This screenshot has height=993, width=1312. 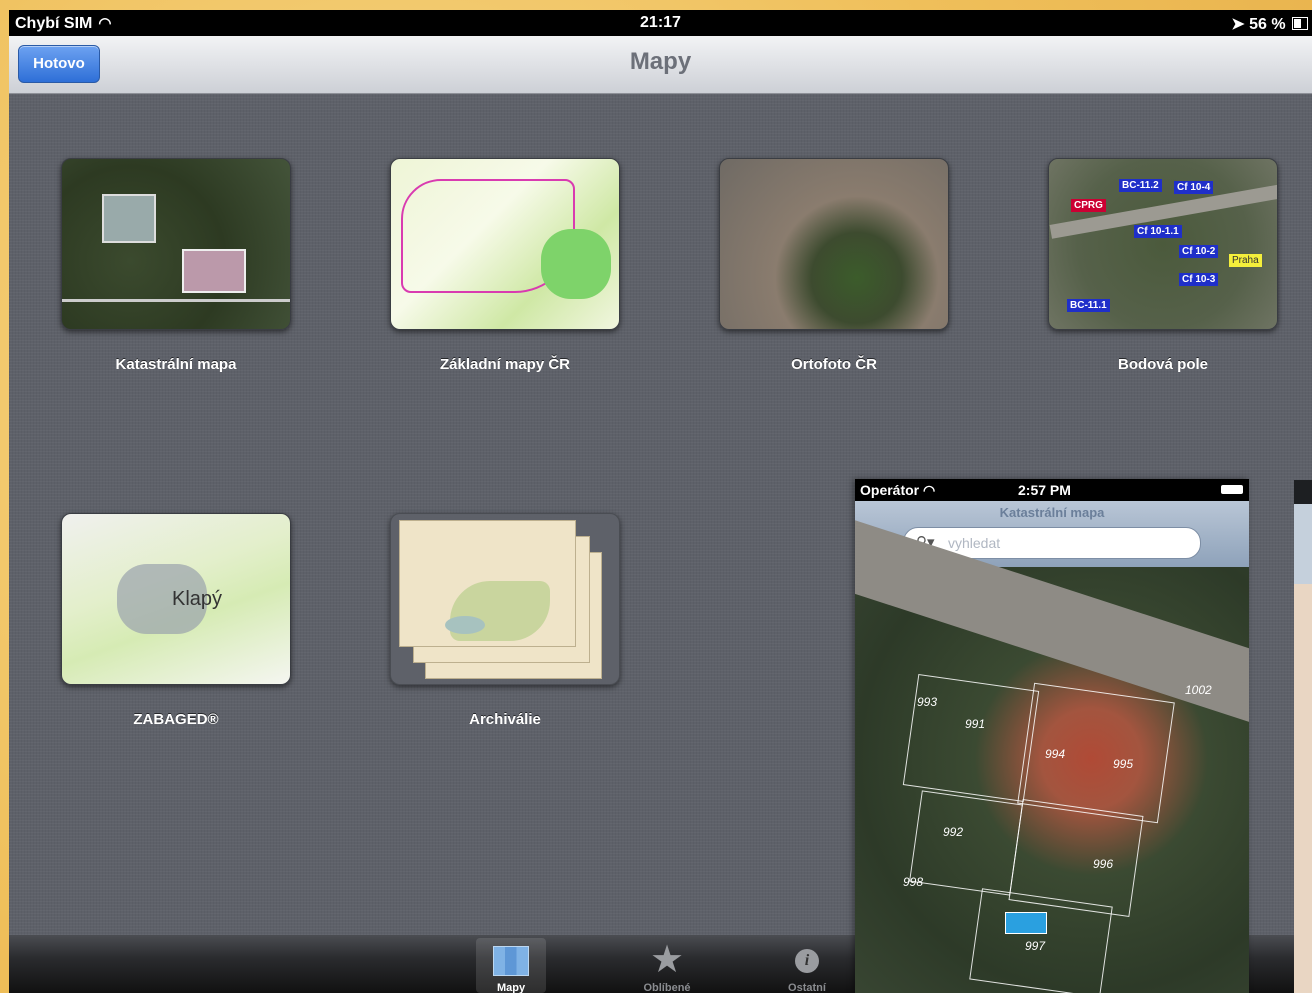 I want to click on archive-maps-thumbnail, so click(x=505, y=599).